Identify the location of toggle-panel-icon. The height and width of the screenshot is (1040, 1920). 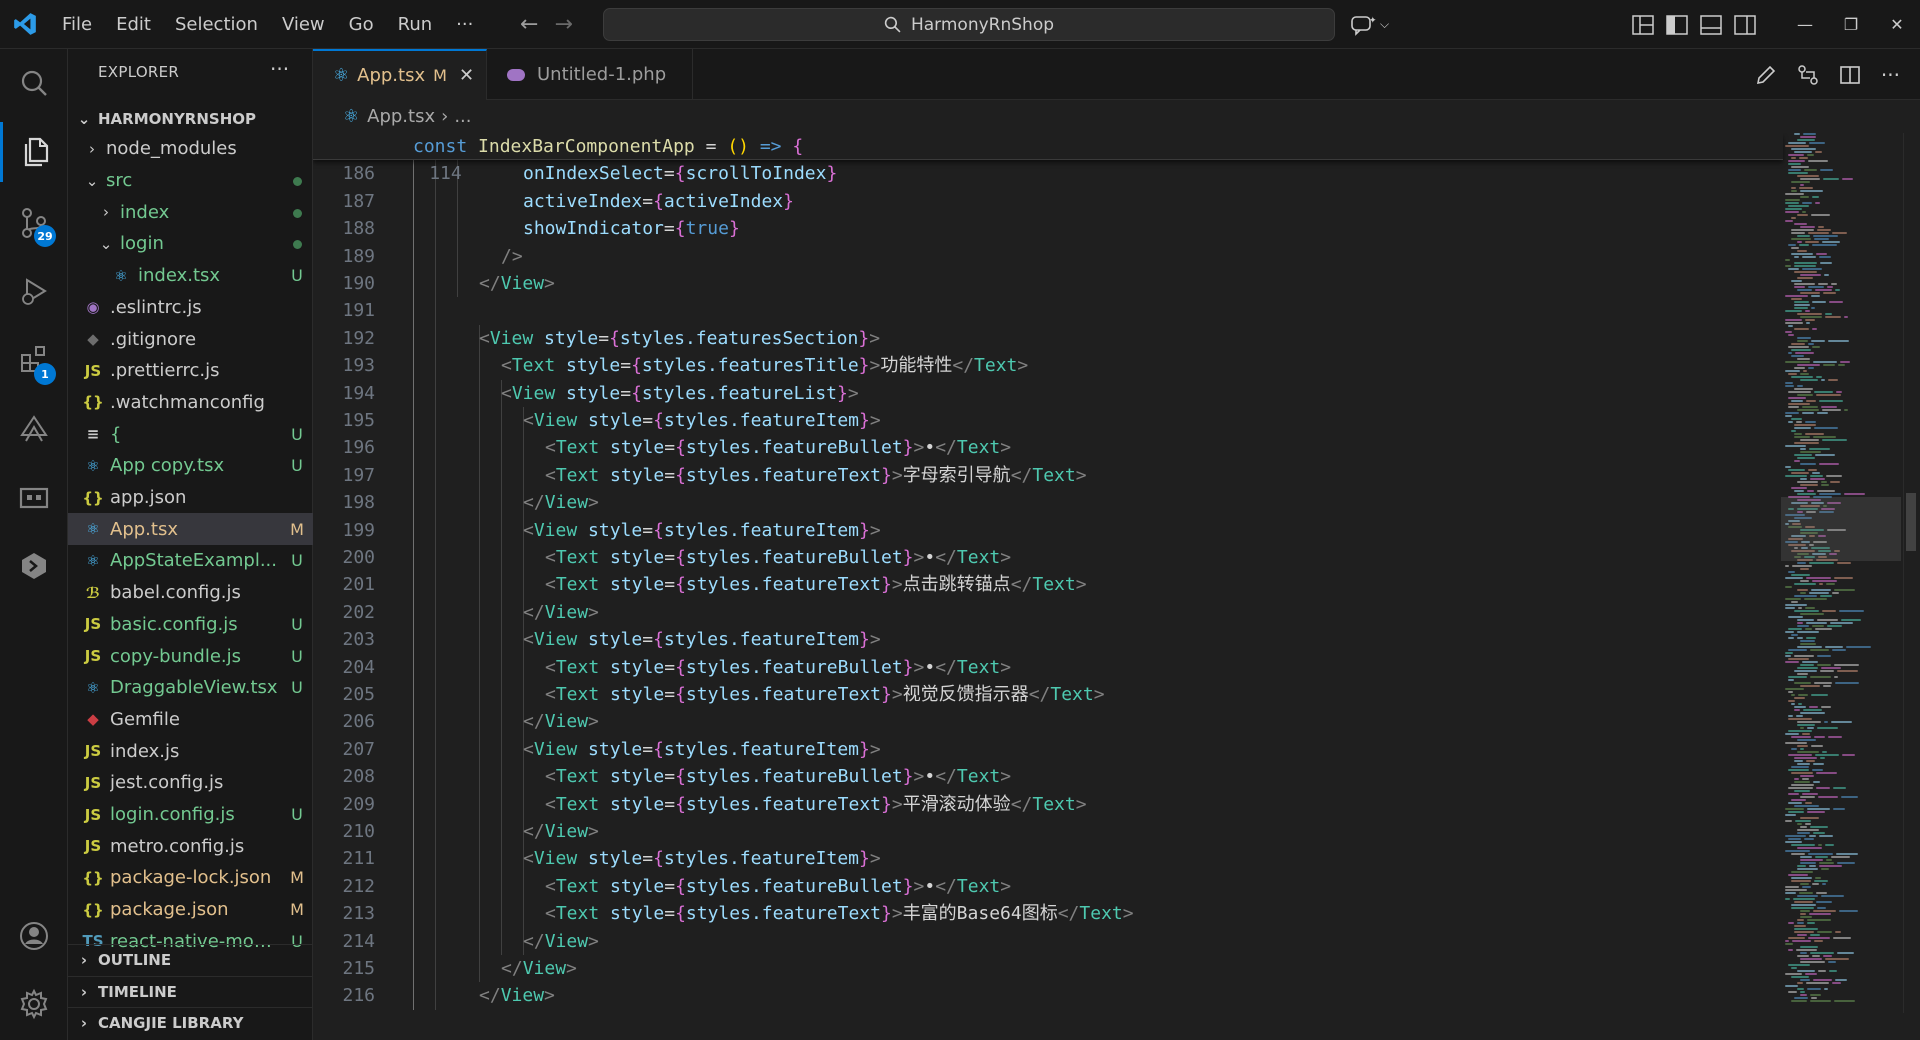
(1711, 24).